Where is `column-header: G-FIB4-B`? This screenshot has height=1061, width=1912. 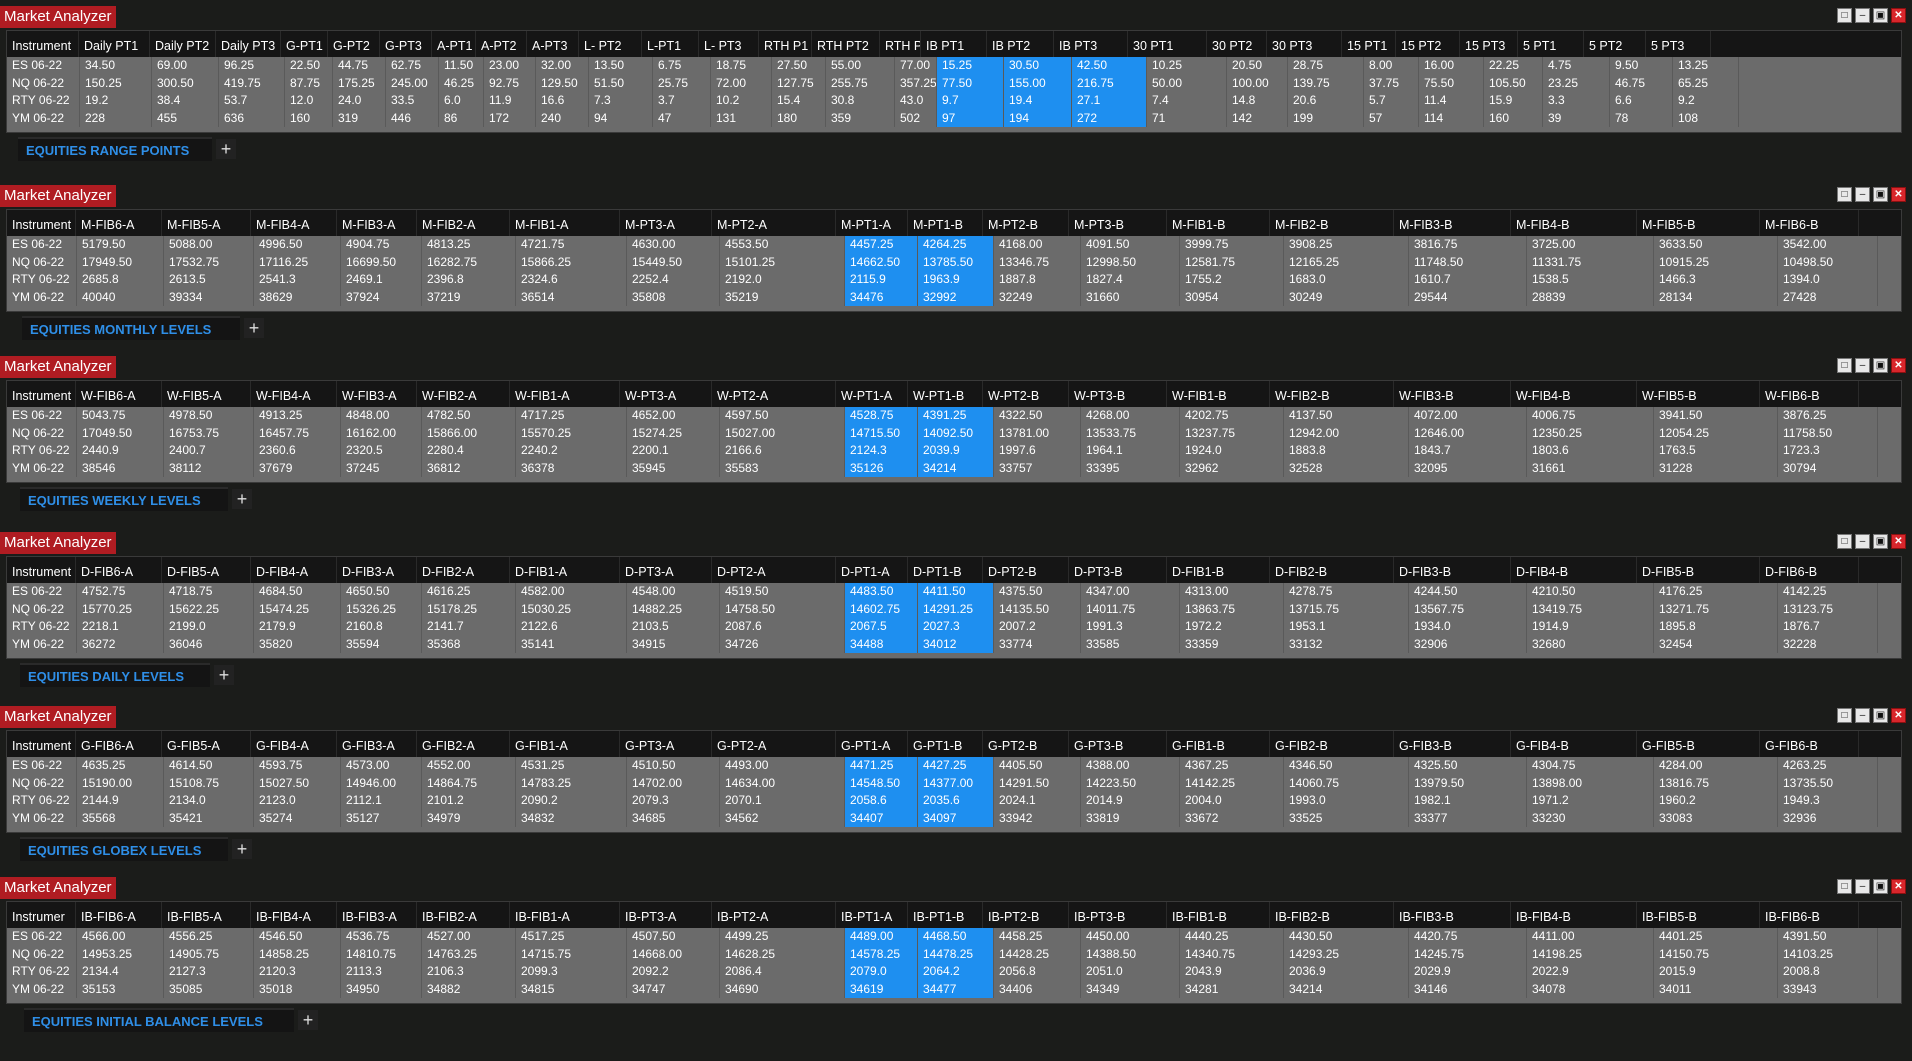 column-header: G-FIB4-B is located at coordinates (1574, 744).